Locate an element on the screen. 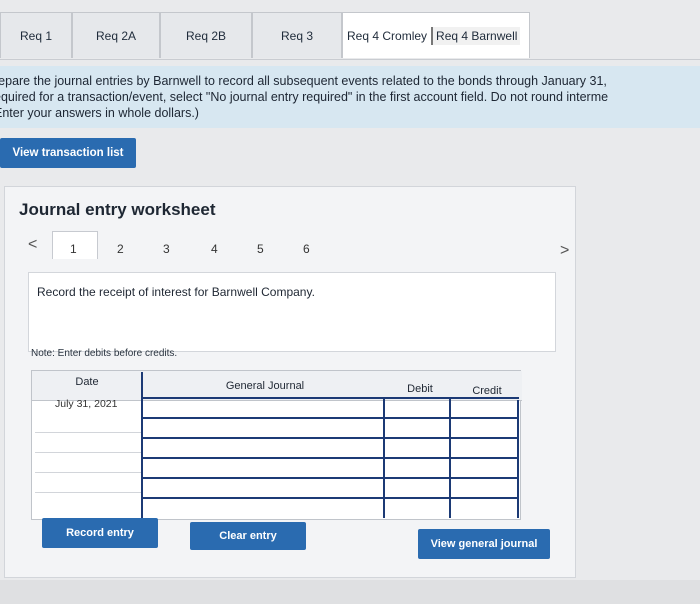 This screenshot has width=700, height=604. instruction-line-3: Enter your answers in whole dollars.) is located at coordinates (99, 113).